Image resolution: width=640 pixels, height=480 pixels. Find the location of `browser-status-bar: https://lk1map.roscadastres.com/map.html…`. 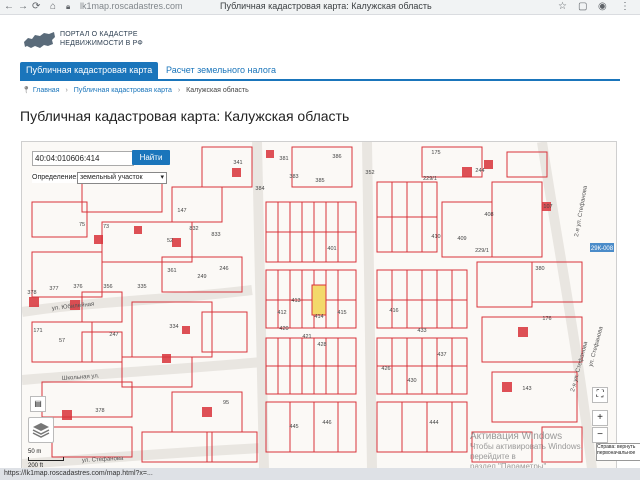

browser-status-bar: https://lk1map.roscadastres.com/map.html… is located at coordinates (320, 474).